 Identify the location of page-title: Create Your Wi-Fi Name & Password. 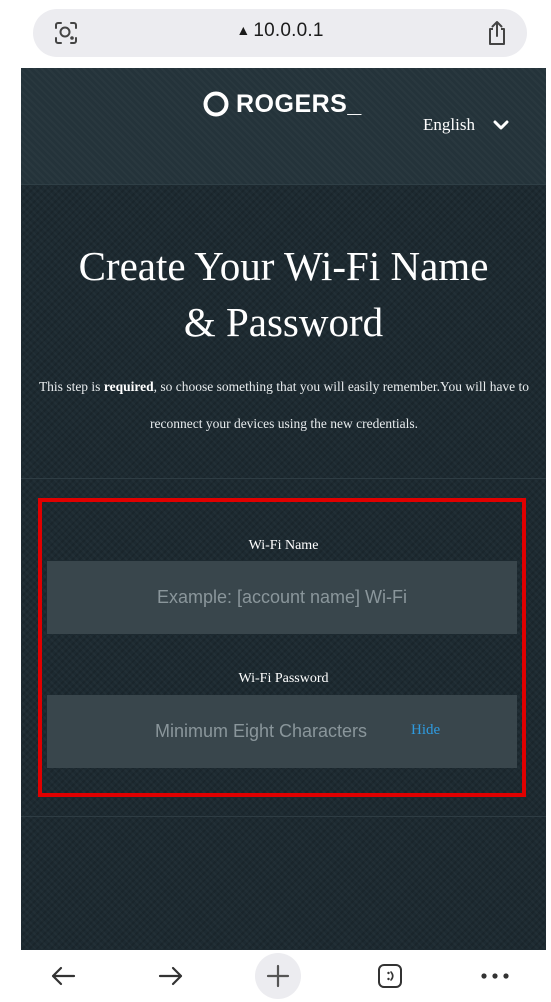
(283, 294).